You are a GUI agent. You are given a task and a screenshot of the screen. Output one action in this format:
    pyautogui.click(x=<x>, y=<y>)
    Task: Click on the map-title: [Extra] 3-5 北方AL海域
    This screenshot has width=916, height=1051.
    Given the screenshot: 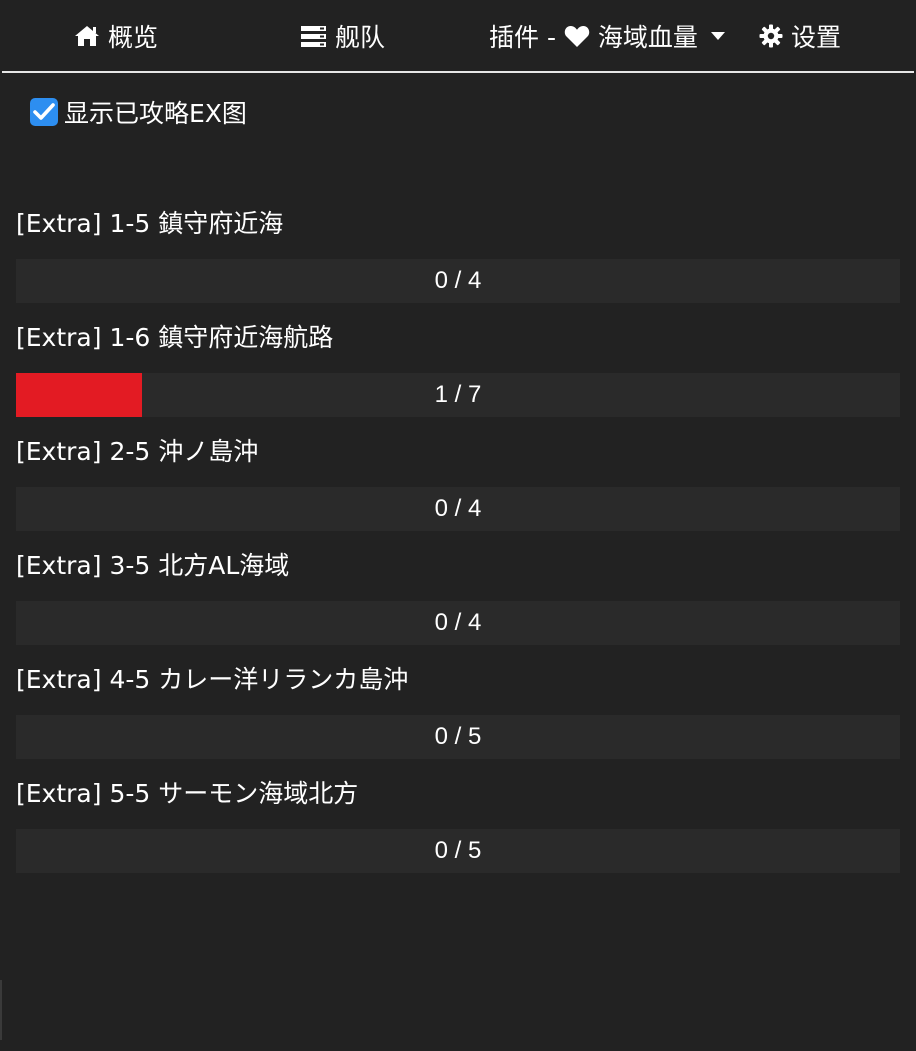 What is the action you would take?
    pyautogui.click(x=153, y=565)
    